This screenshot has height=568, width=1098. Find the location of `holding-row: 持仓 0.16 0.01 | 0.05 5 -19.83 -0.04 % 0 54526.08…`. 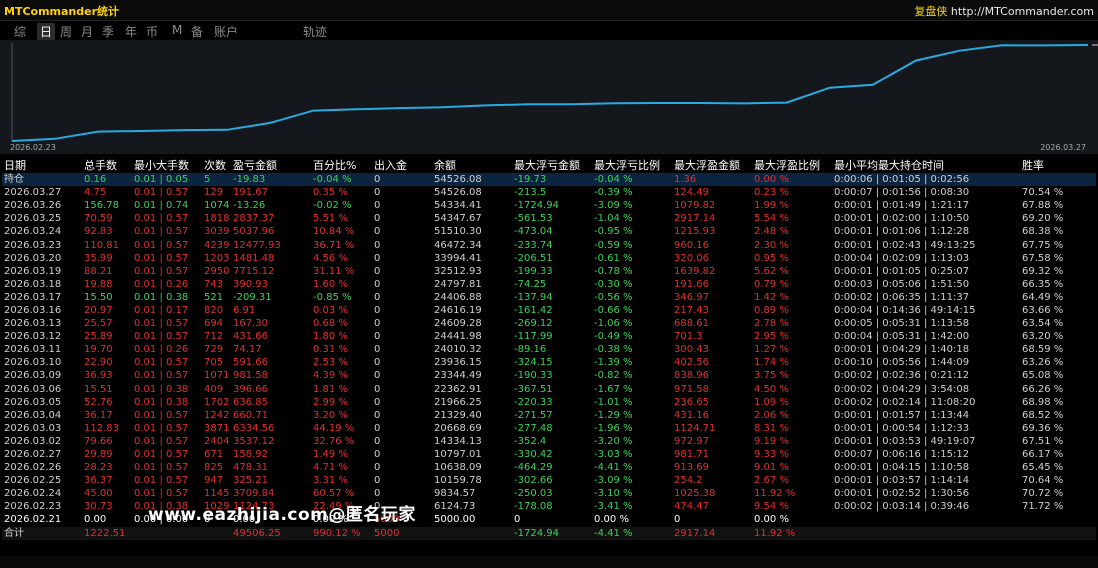

holding-row: 持仓 0.16 0.01 | 0.05 5 -19.83 -0.04 % 0 54526.08… is located at coordinates (549, 180).